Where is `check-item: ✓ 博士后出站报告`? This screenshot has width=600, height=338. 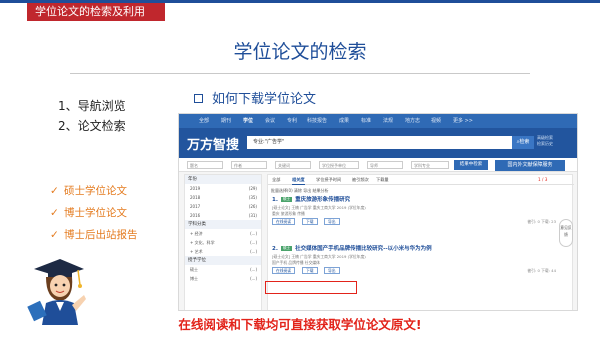
check-item: ✓ 博士后出站报告 is located at coordinates (94, 235).